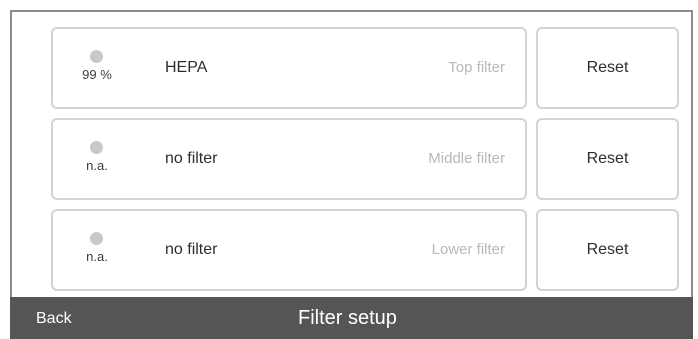  What do you see at coordinates (466, 158) in the screenshot?
I see `filter-position-label: Middle filter` at bounding box center [466, 158].